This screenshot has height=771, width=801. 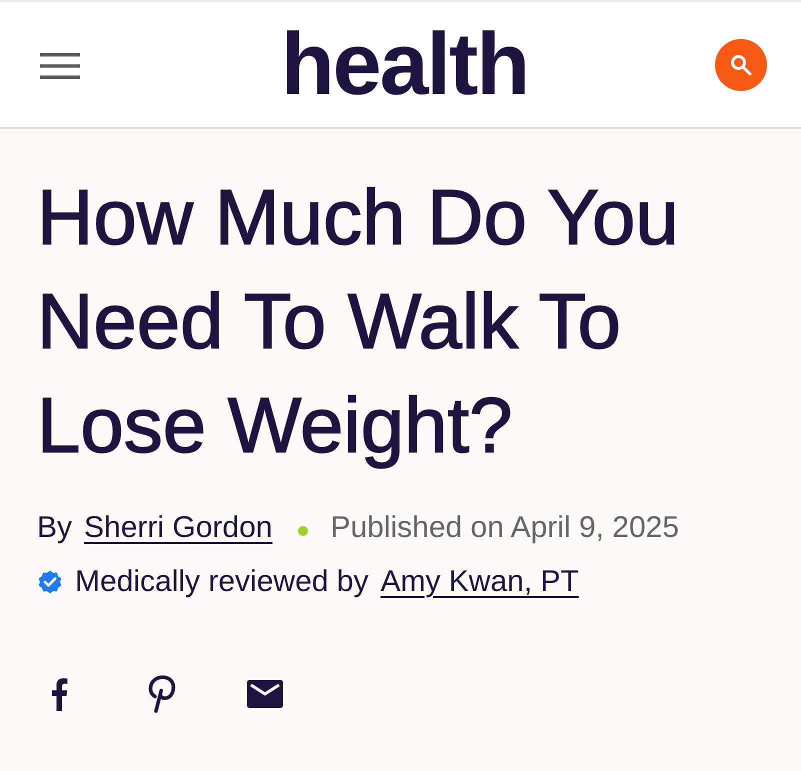 I want to click on author-link: Sherri Gordon, so click(x=178, y=528).